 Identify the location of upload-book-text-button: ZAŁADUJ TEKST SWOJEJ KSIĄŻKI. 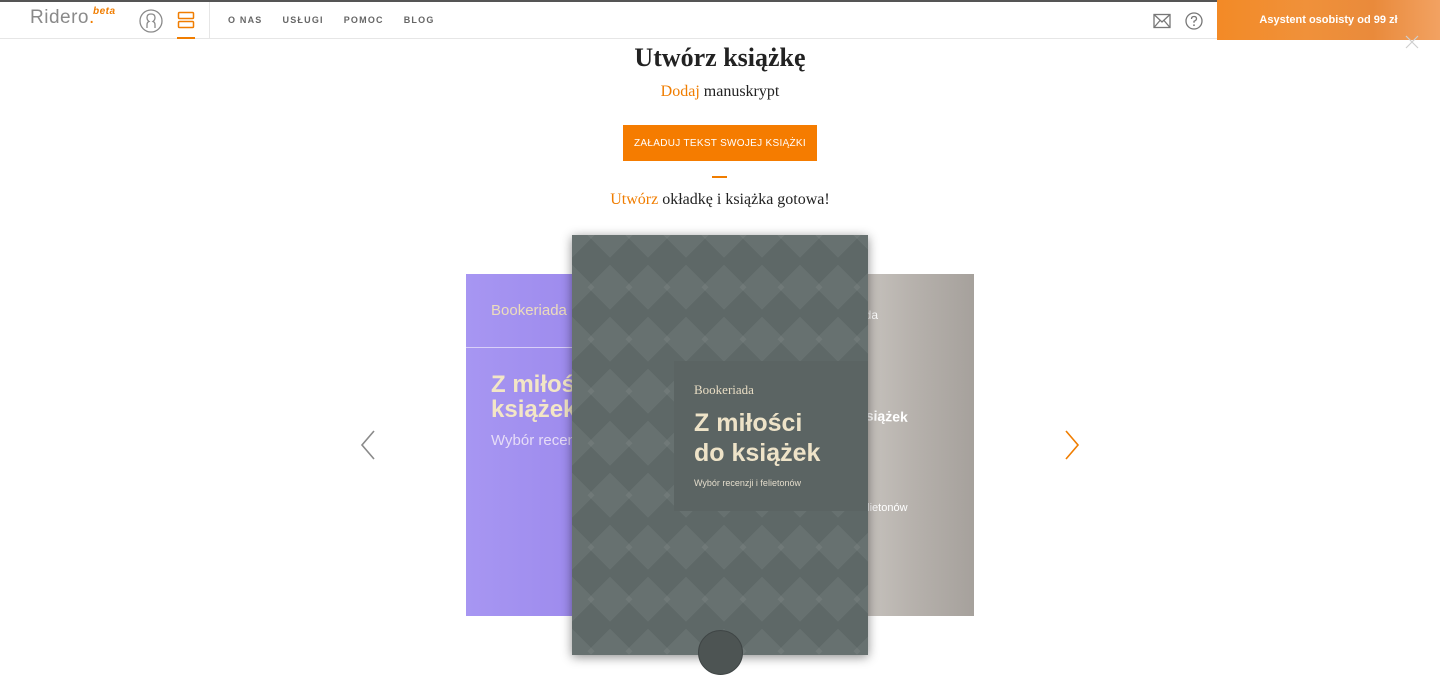
(720, 143).